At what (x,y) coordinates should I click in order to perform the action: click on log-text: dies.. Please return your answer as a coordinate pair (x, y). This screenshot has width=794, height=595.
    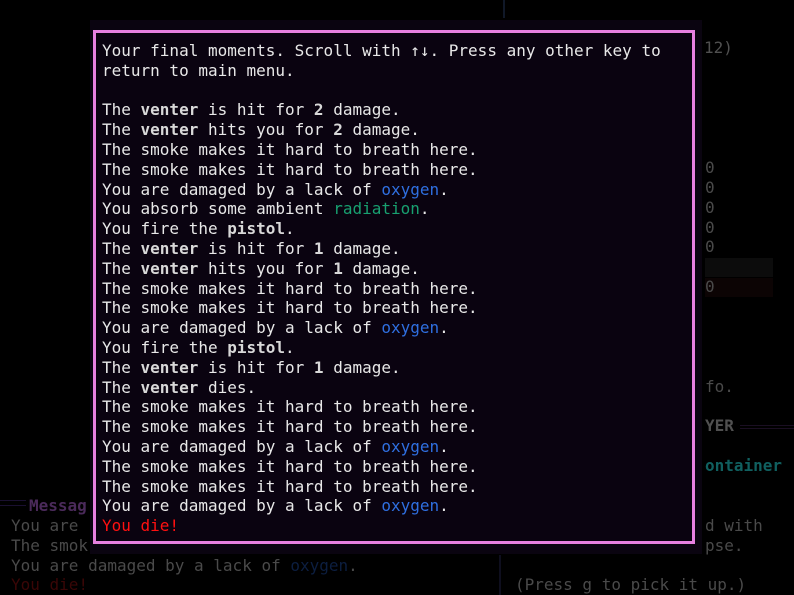
    Looking at the image, I should click on (227, 387).